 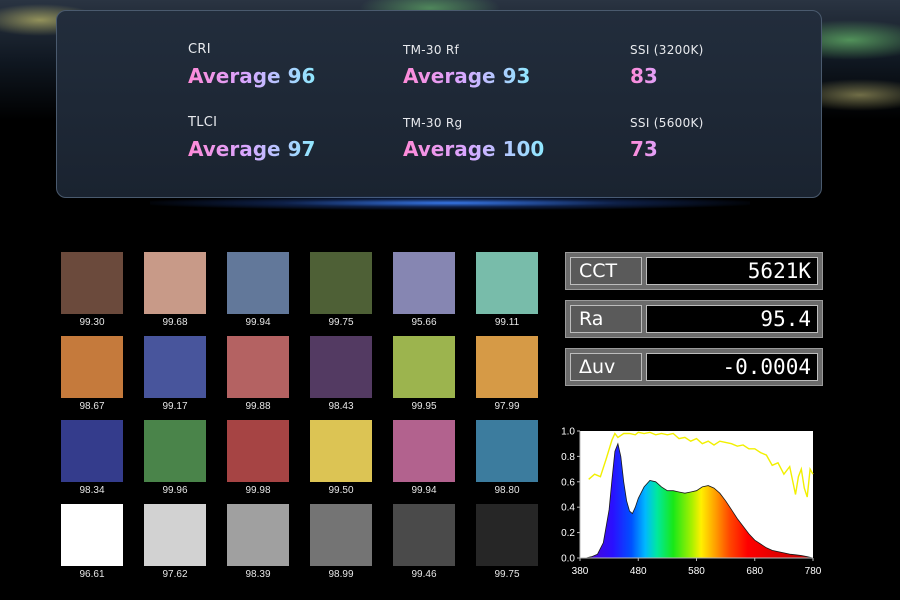 I want to click on swatch-value: 99.96, so click(x=175, y=490).